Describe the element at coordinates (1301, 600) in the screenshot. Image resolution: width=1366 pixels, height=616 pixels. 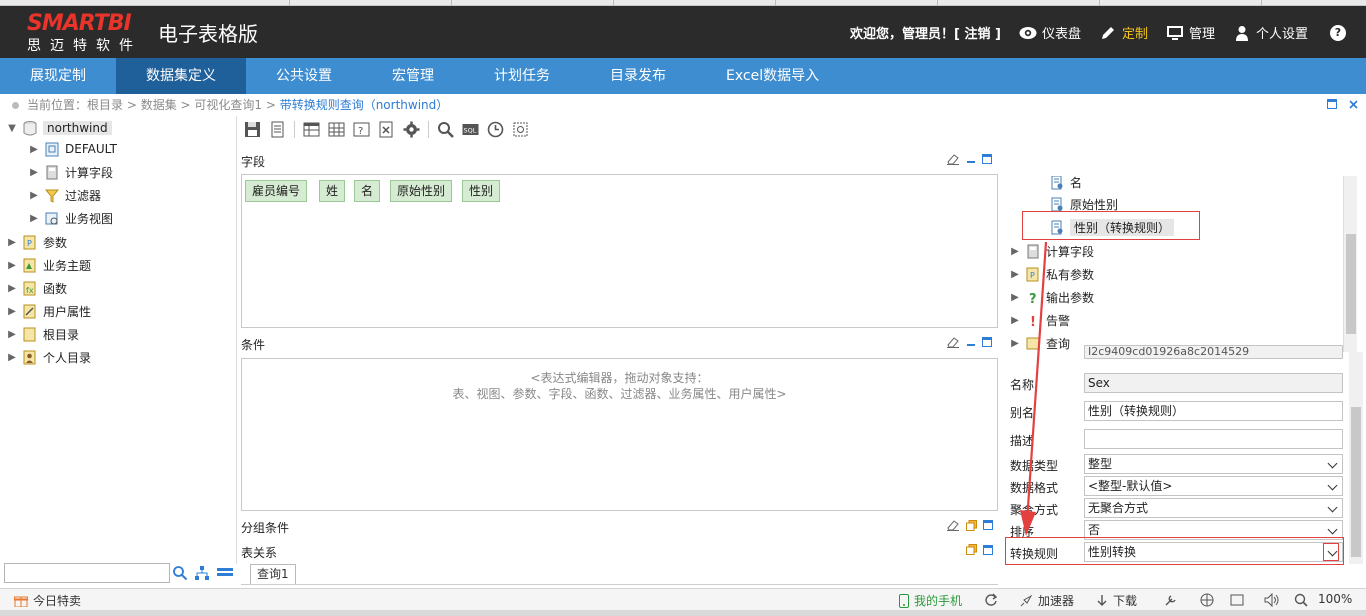
I see `zoom-search-icon` at that location.